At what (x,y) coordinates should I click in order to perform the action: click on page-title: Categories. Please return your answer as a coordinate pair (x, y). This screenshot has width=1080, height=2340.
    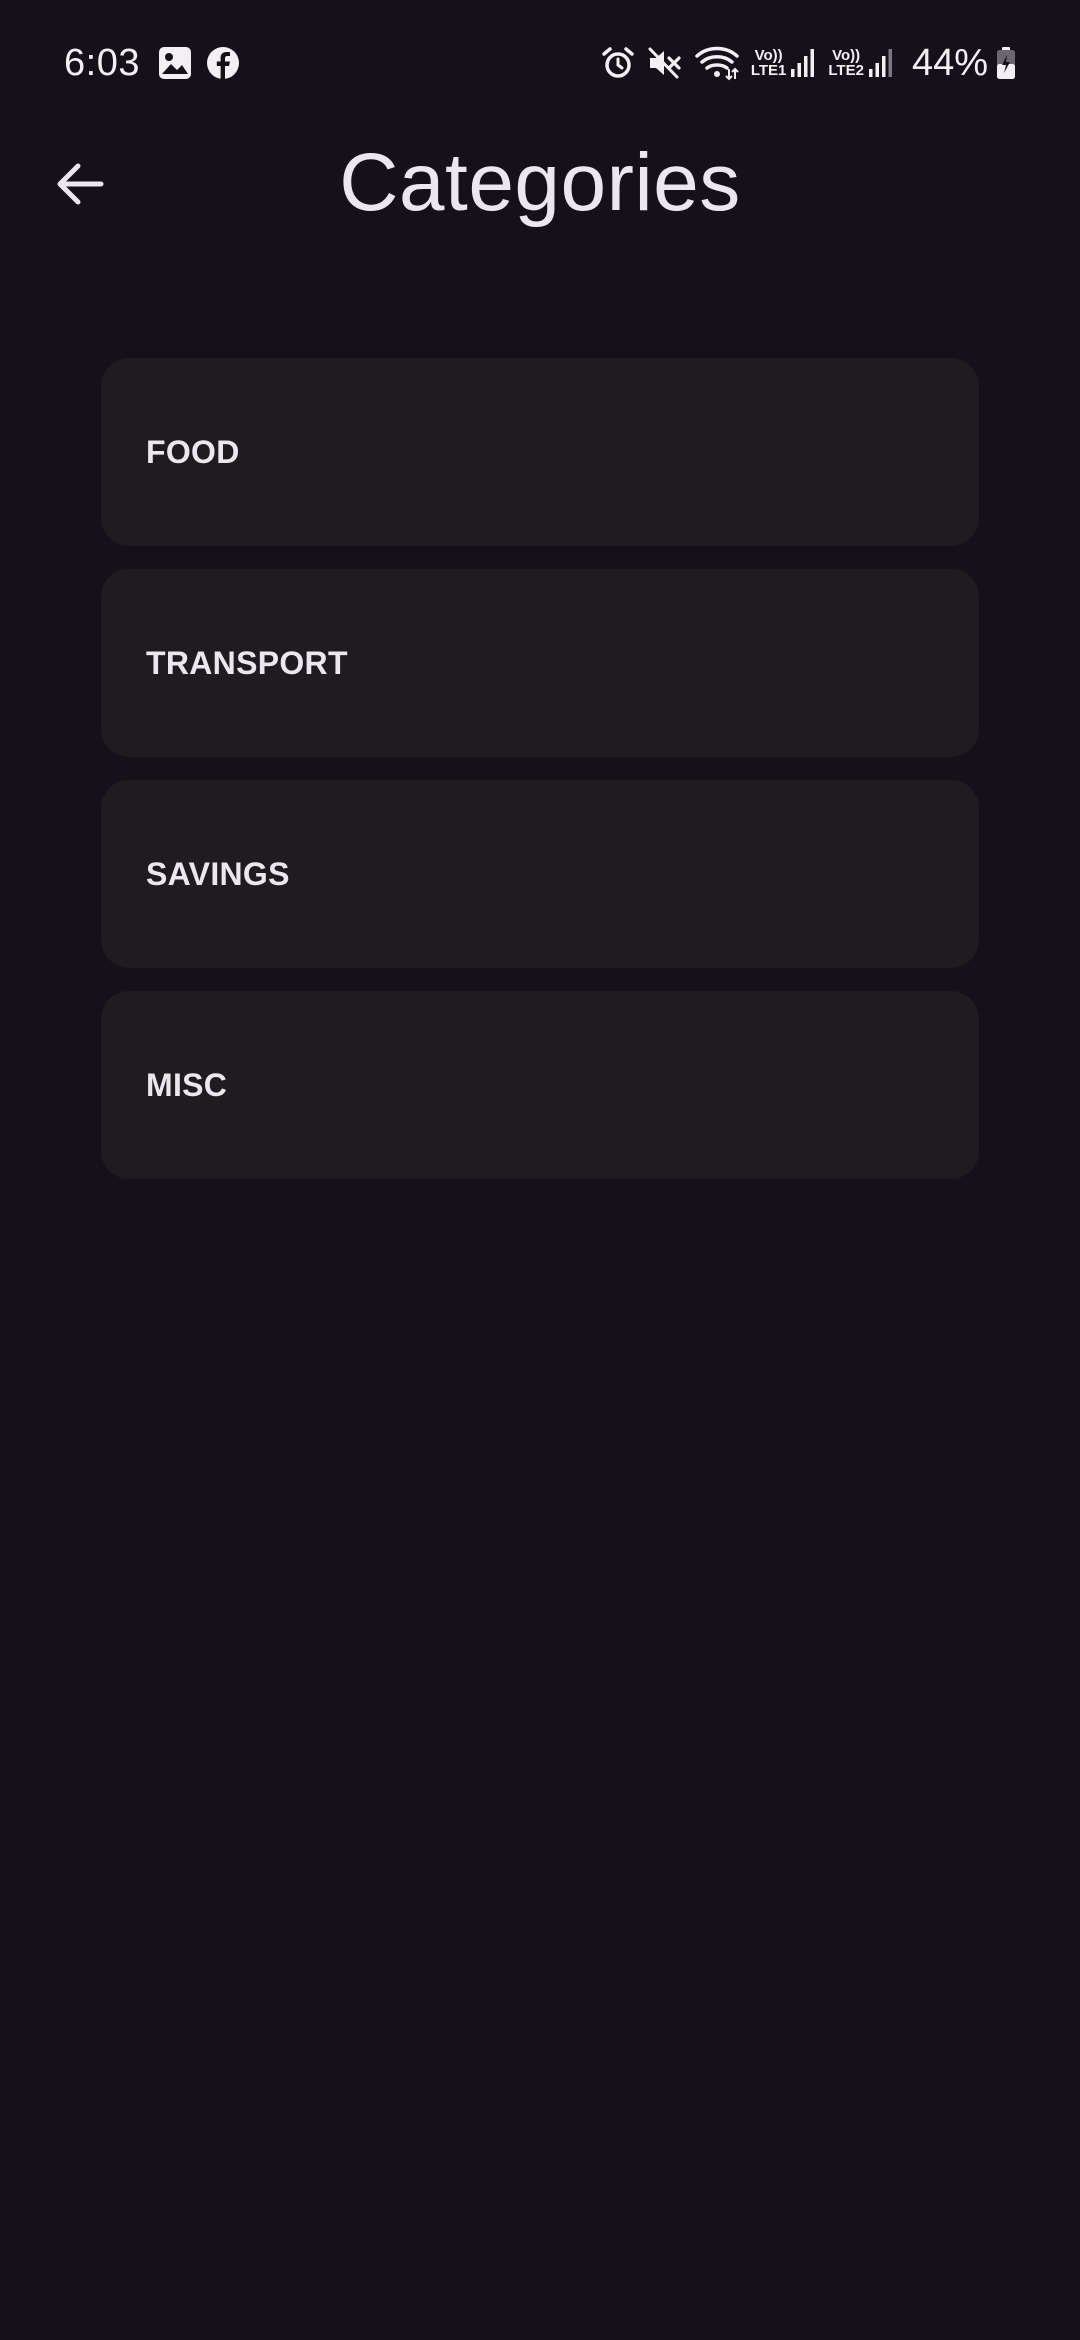
    Looking at the image, I should click on (540, 182).